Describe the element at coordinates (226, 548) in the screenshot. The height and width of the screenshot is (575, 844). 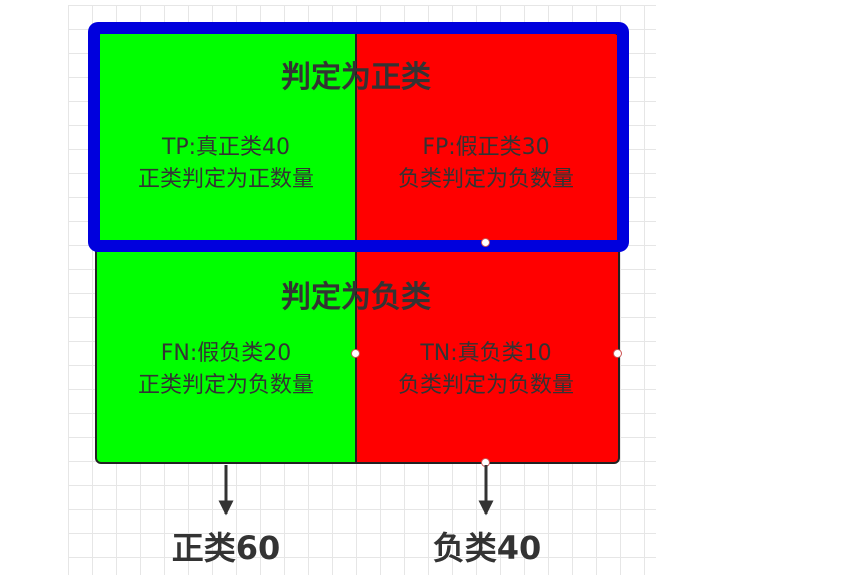
I see `total-positive: 正类60` at that location.